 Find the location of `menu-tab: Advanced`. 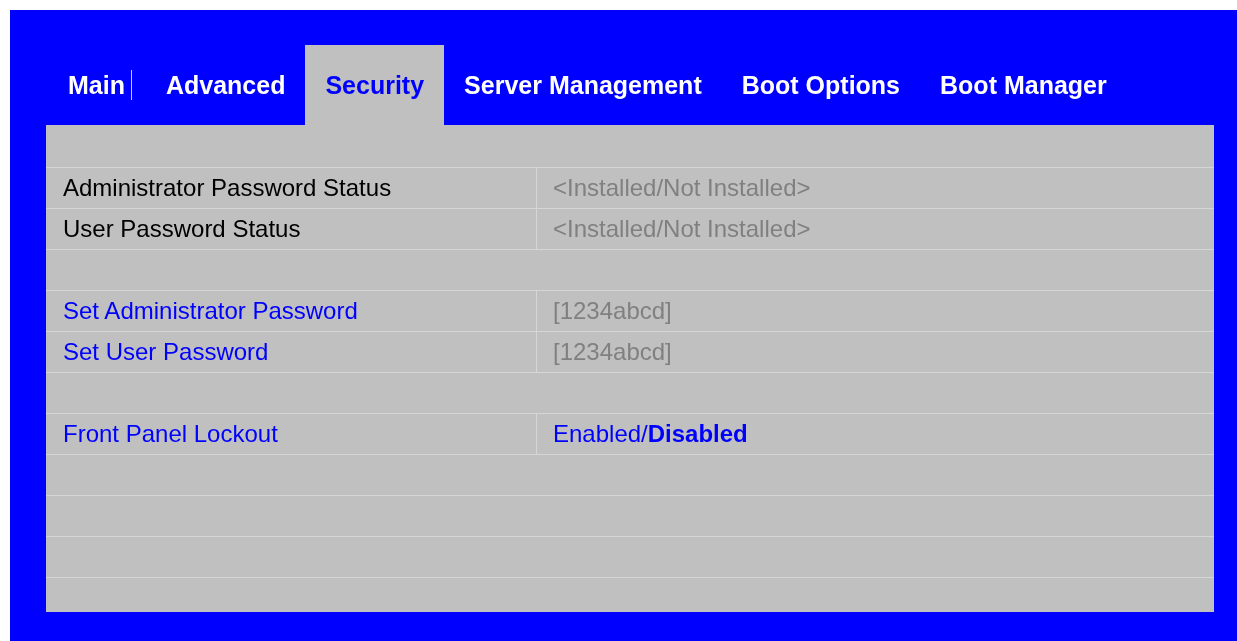

menu-tab: Advanced is located at coordinates (225, 85).